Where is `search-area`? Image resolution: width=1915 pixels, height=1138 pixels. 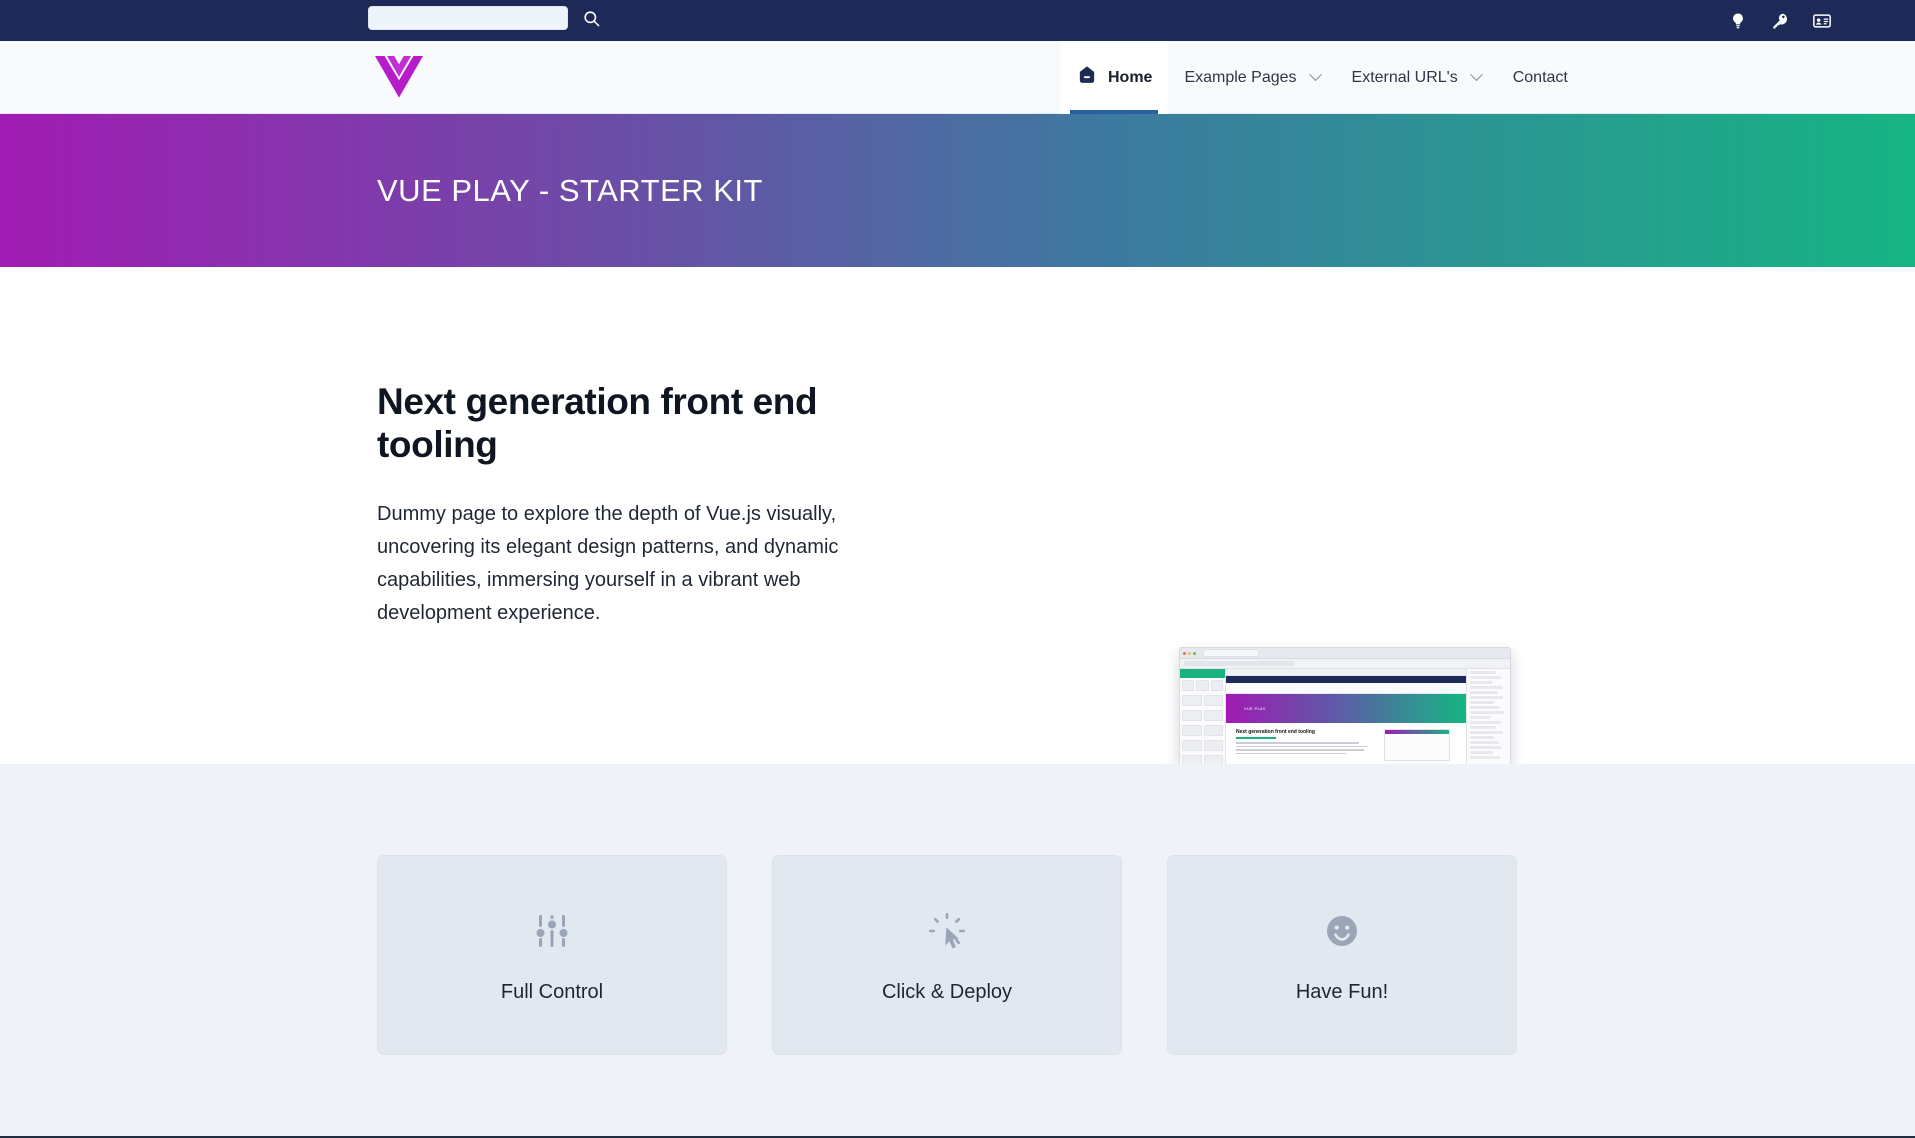 search-area is located at coordinates (485, 18).